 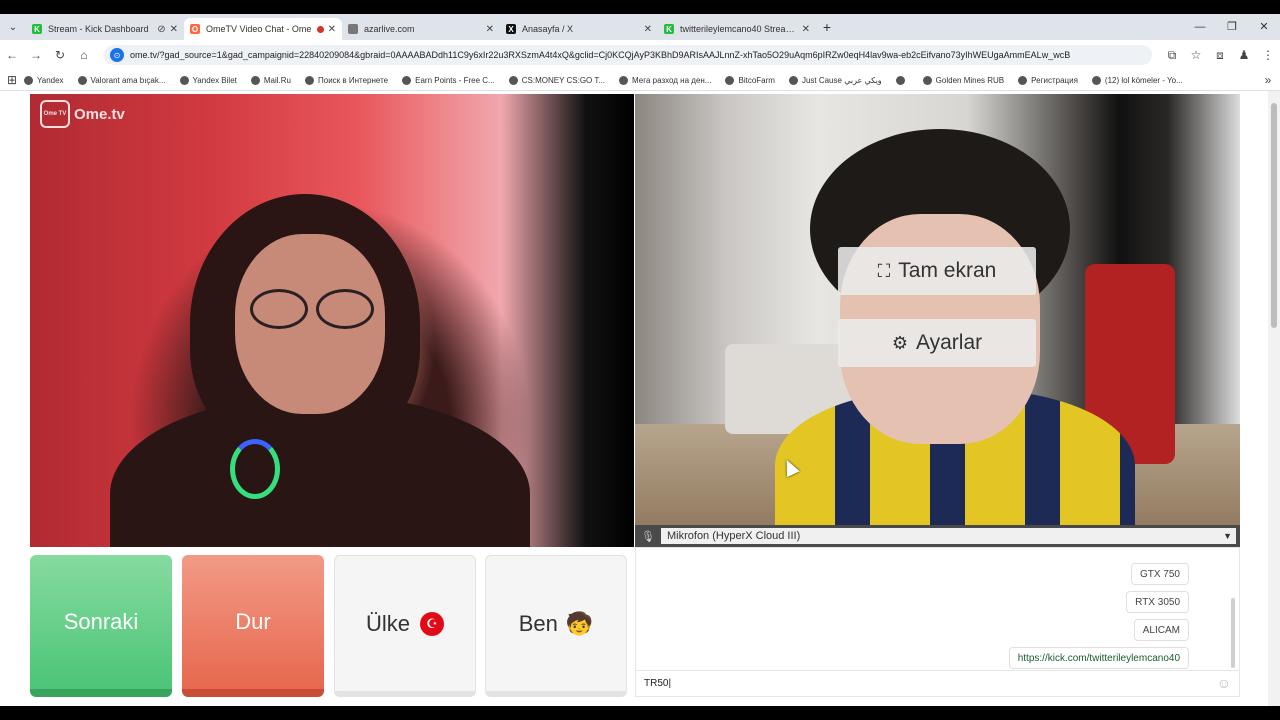 I want to click on browser-tab-4: K twitterileylemcano40 Stream - K ✕, so click(x=737, y=29).